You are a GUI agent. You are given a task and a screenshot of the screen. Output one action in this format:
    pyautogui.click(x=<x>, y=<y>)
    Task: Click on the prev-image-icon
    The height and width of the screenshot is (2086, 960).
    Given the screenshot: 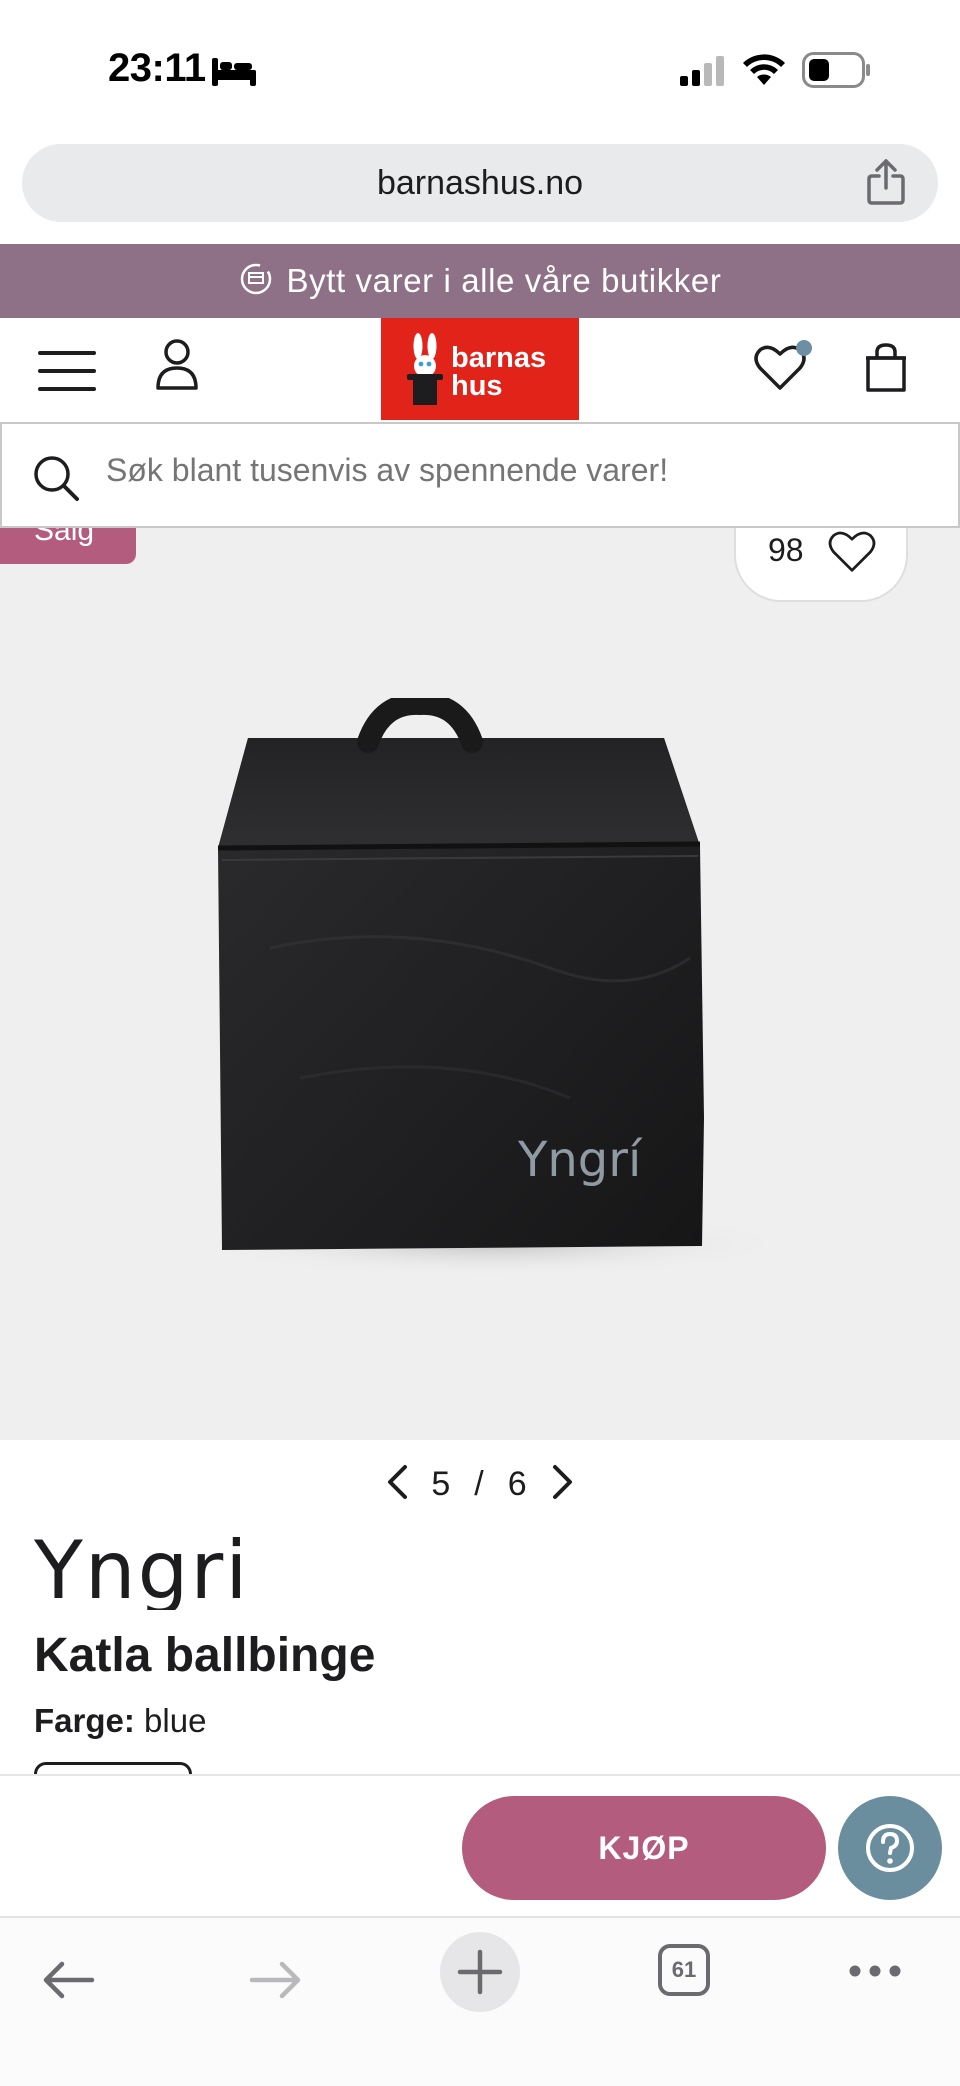 What is the action you would take?
    pyautogui.click(x=397, y=1484)
    